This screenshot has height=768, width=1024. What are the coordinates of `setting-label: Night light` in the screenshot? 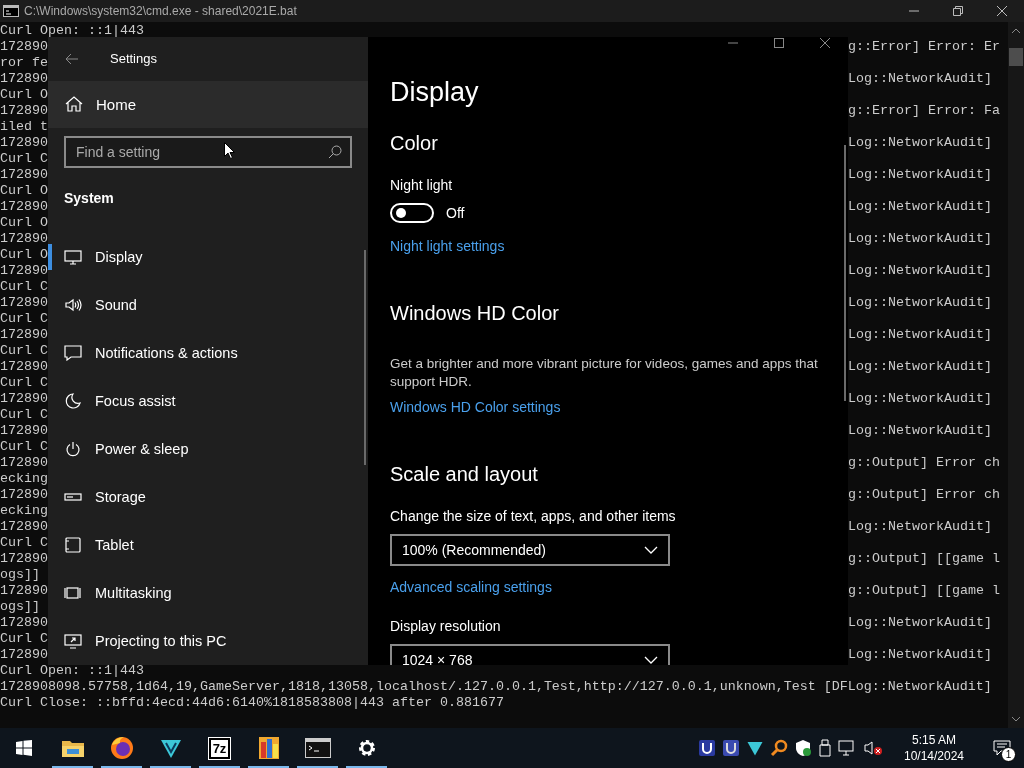 It's located at (422, 185).